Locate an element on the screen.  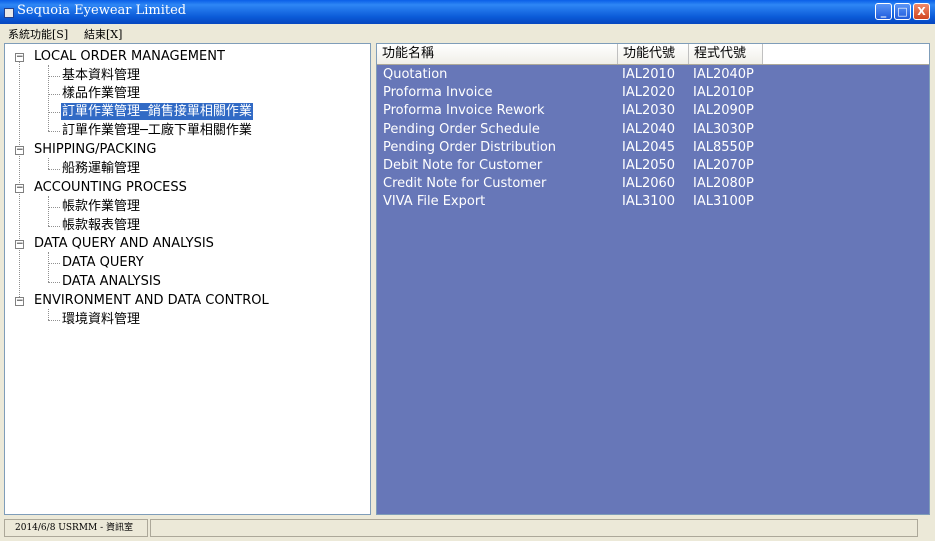
list-header: 功能名稱 功能代號 程式代號 is located at coordinates (653, 54).